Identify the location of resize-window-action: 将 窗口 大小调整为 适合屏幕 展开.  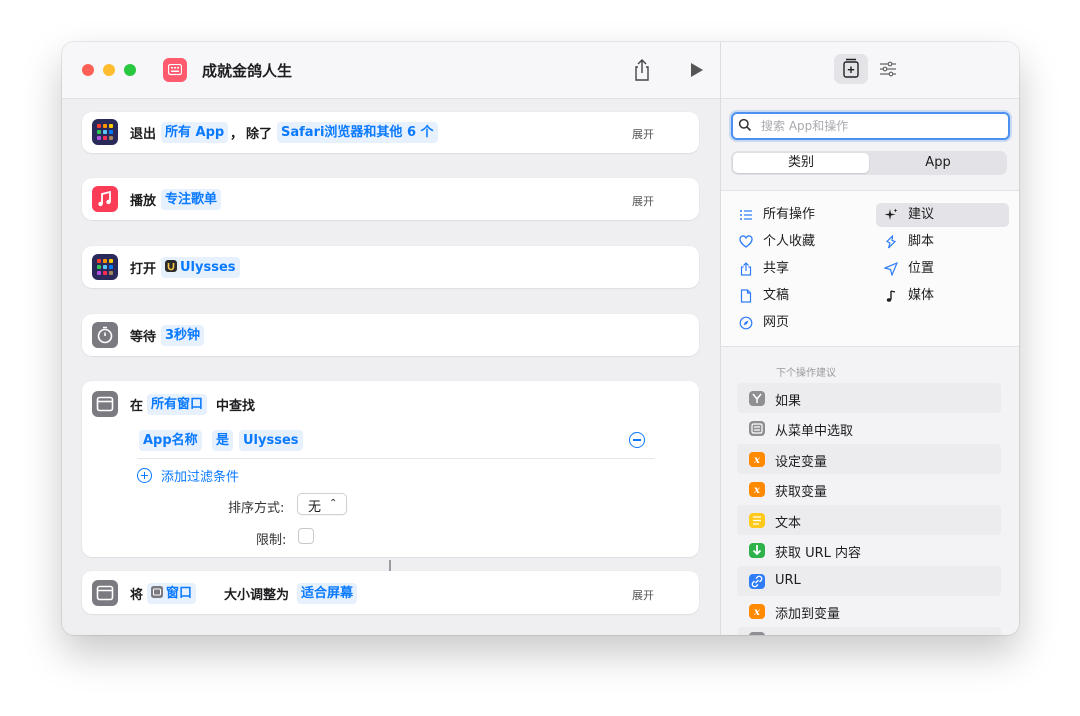
(390, 592).